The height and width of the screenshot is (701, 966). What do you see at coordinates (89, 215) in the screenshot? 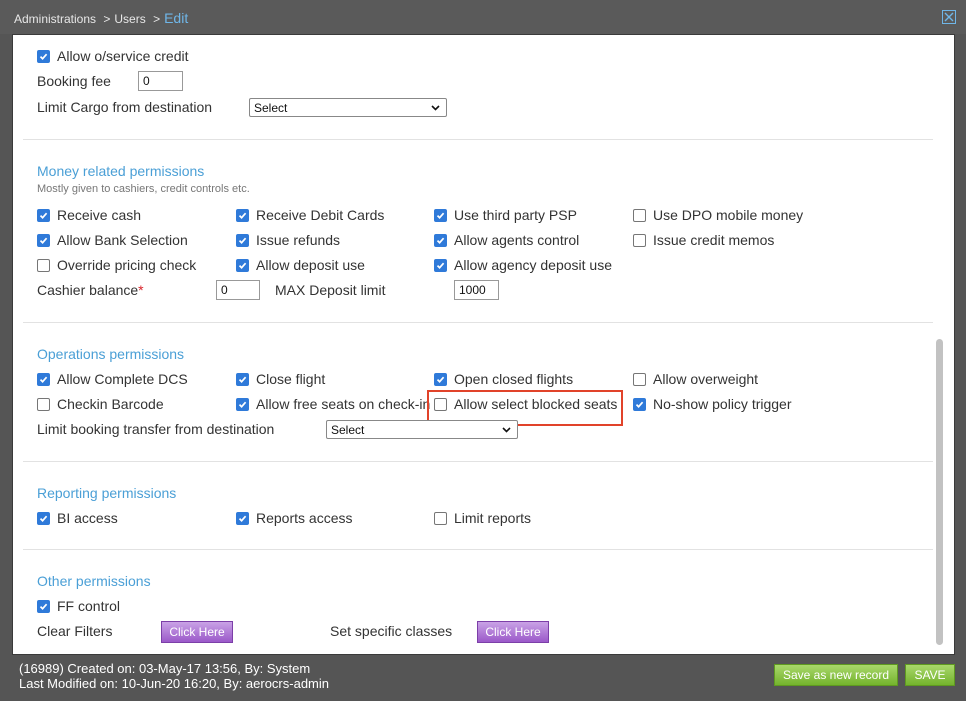
I see `checkbox-receive-cash: Receive cash` at bounding box center [89, 215].